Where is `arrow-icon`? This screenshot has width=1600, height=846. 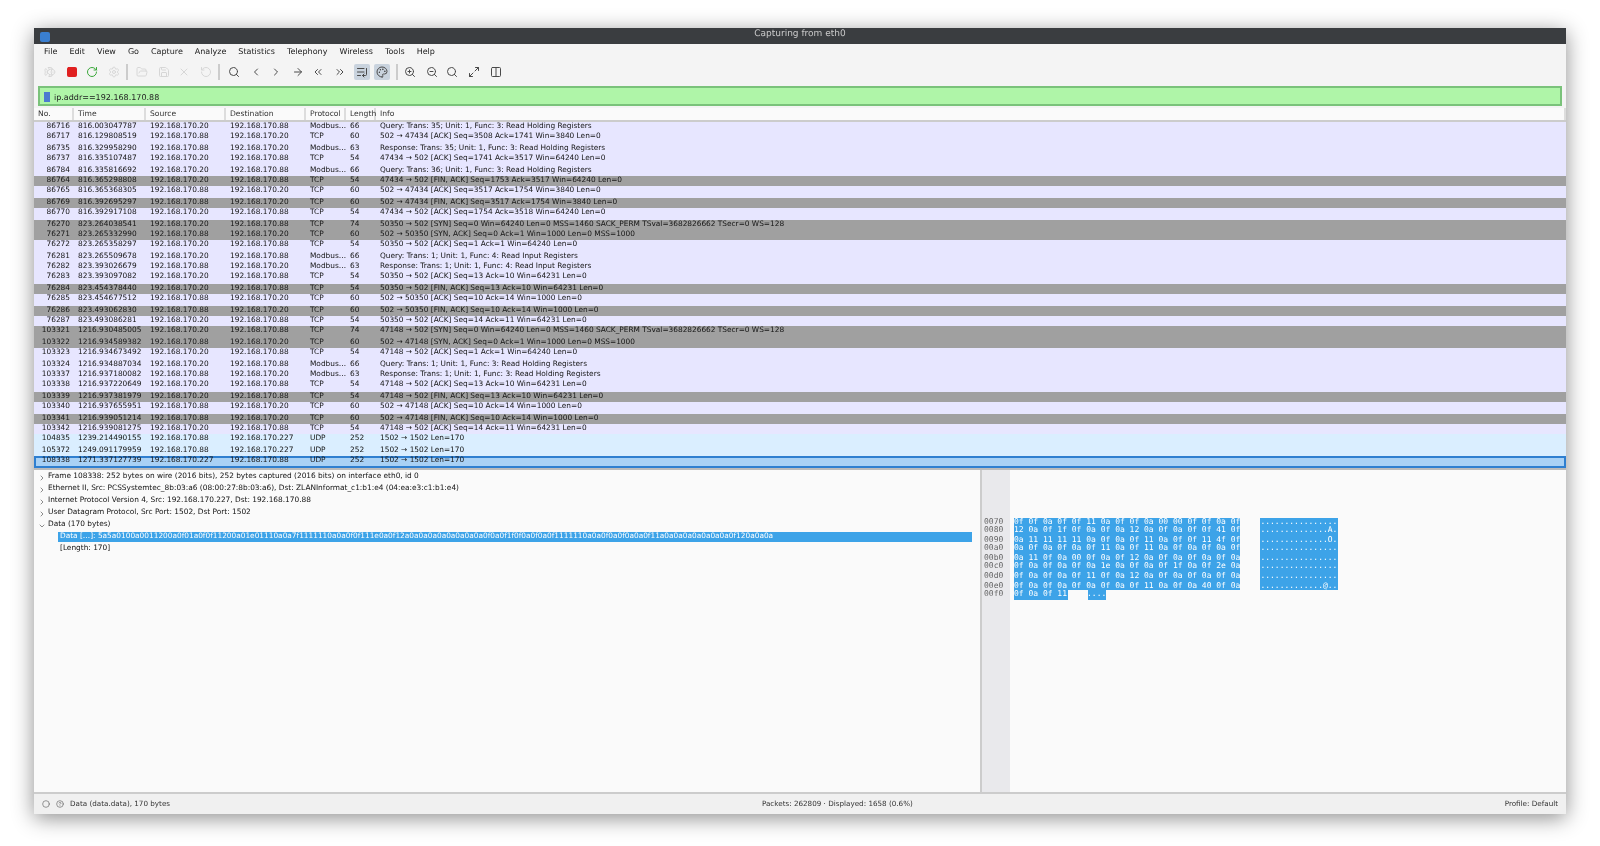
arrow-icon is located at coordinates (297, 71).